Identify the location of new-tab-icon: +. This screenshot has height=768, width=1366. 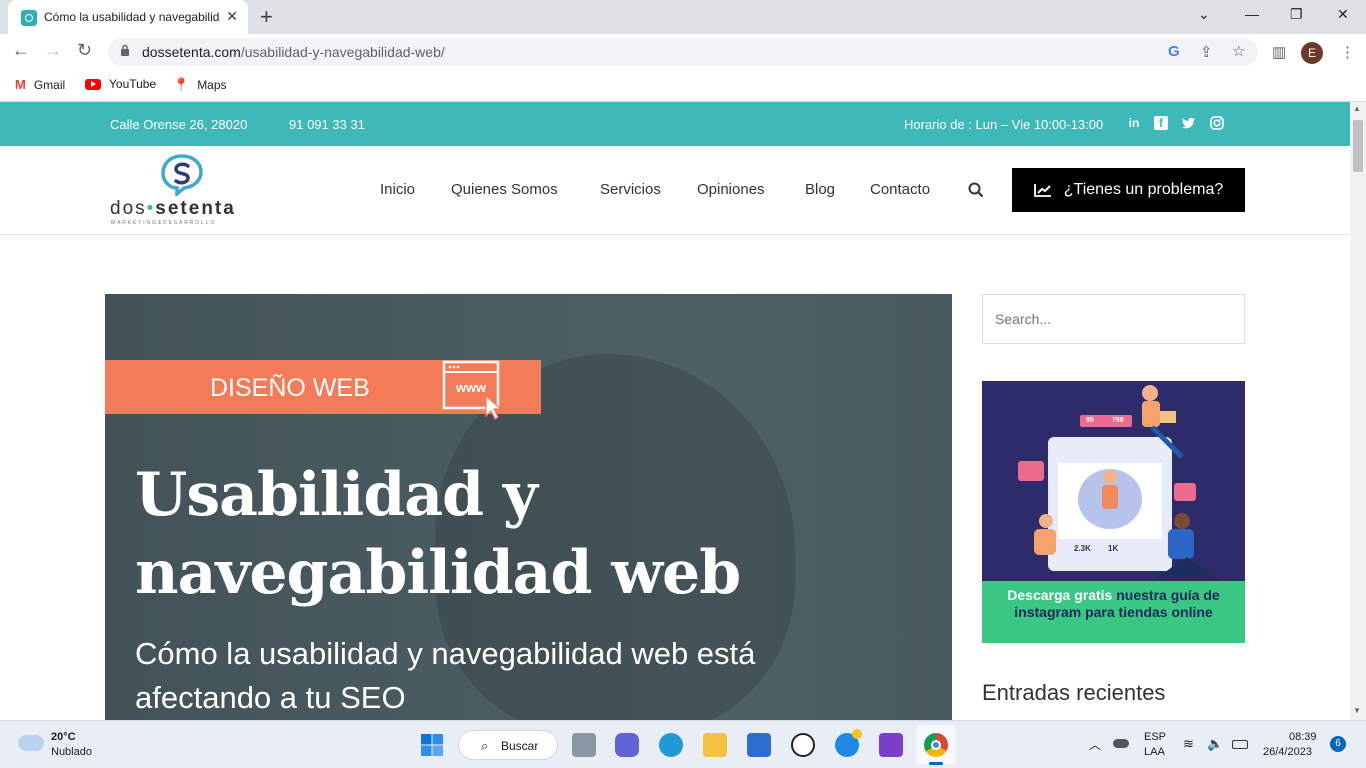
(266, 17).